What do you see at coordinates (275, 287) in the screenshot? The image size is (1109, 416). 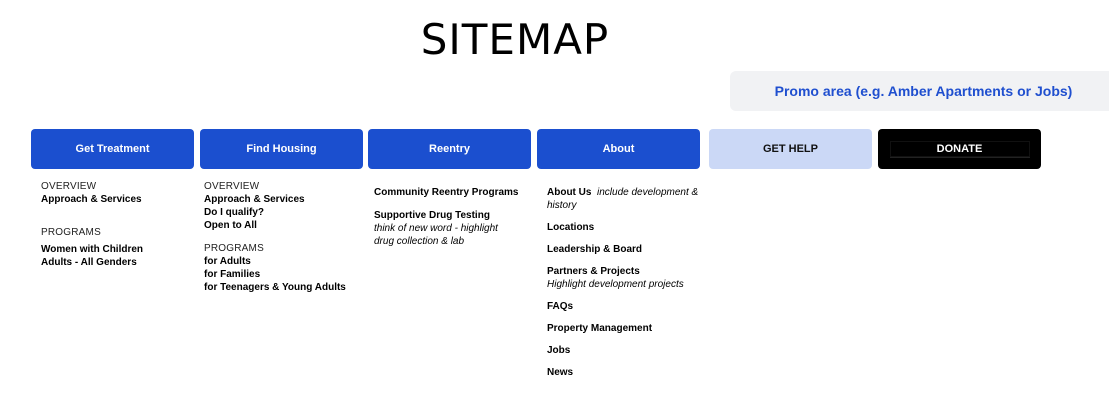 I see `housing-teens-link: for Teenagers & Young Adults` at bounding box center [275, 287].